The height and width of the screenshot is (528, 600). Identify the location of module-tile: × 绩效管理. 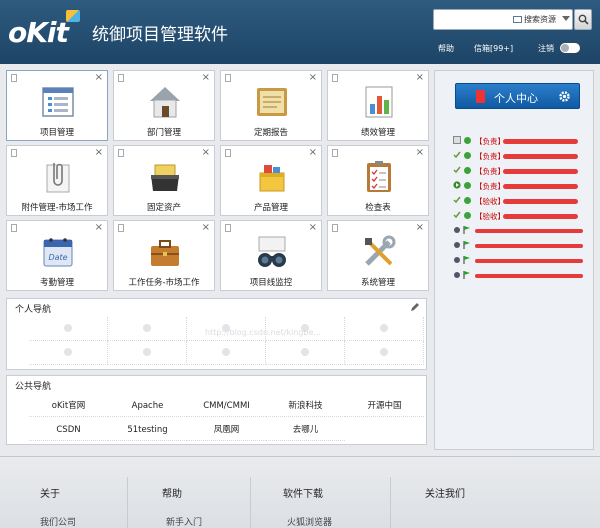
(378, 105).